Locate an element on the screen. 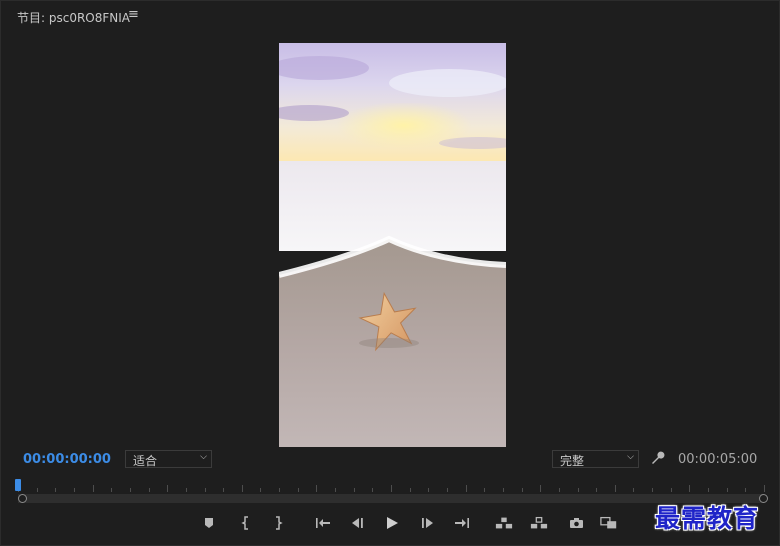  comparison-view-icon is located at coordinates (609, 523).